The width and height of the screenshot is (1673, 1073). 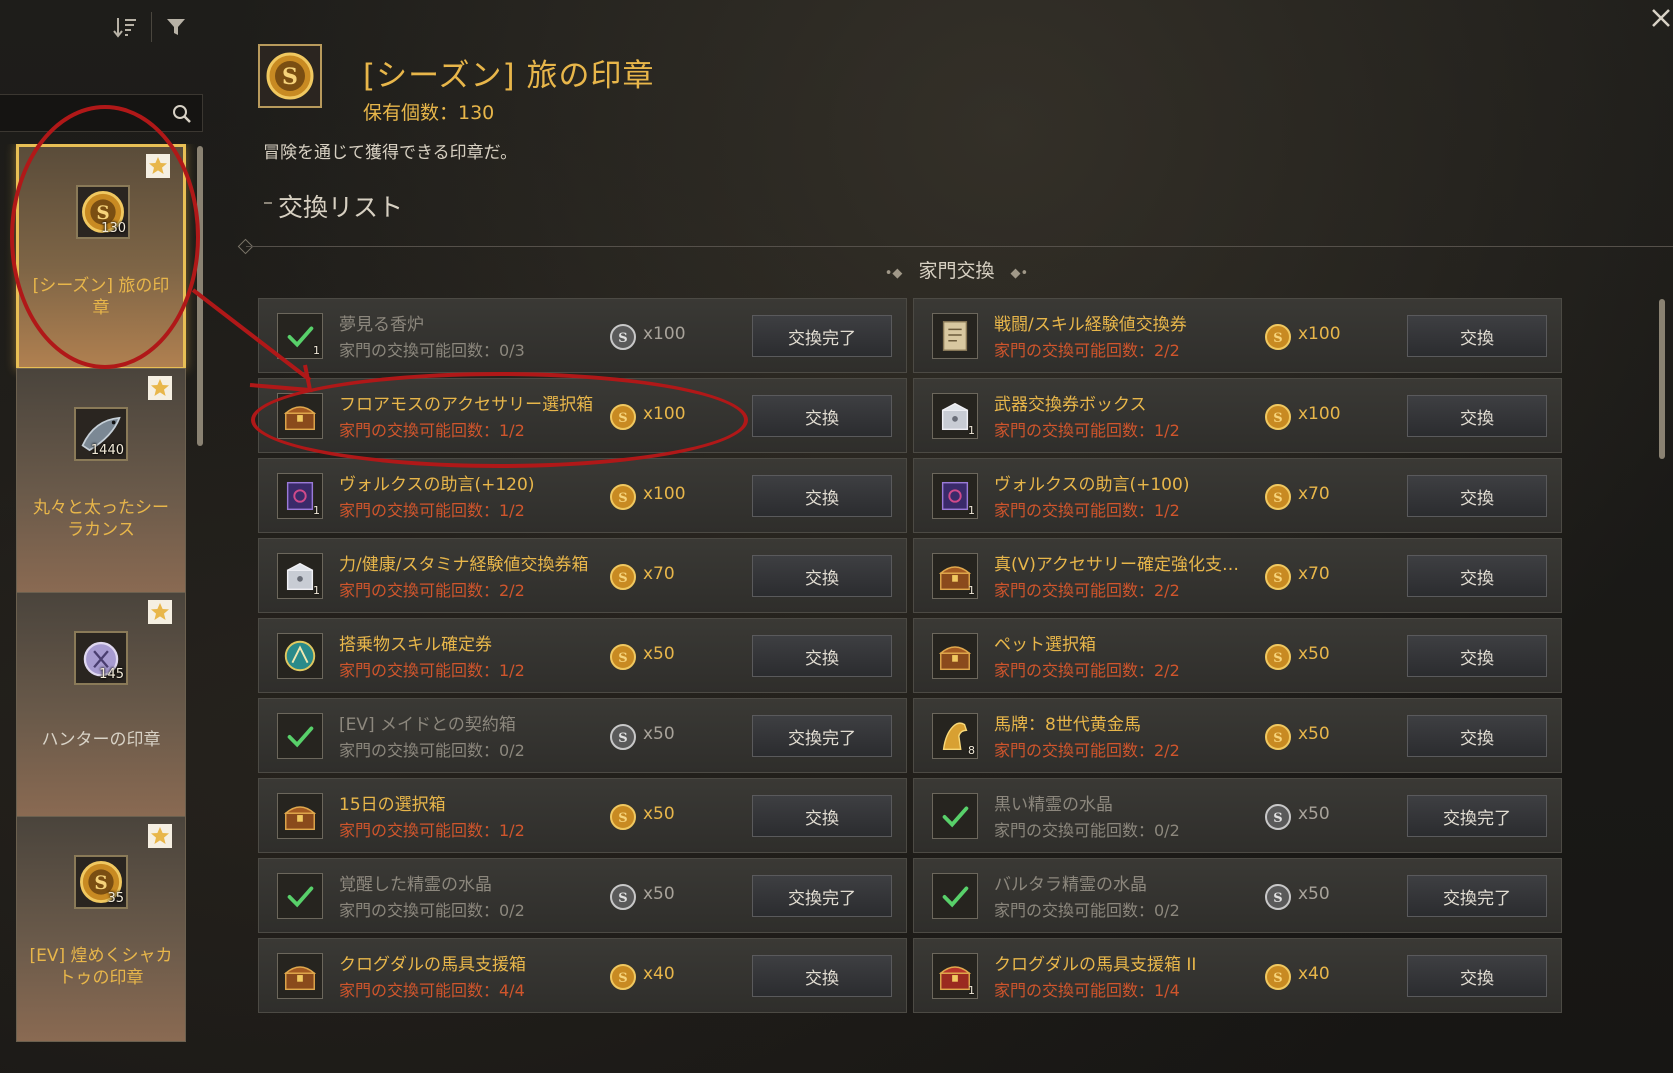 What do you see at coordinates (1237, 335) in the screenshot?
I see `exchange-row: 戦闘/スキル経験値交換券 家門の交換可能回数：2/2 S x100 交換` at bounding box center [1237, 335].